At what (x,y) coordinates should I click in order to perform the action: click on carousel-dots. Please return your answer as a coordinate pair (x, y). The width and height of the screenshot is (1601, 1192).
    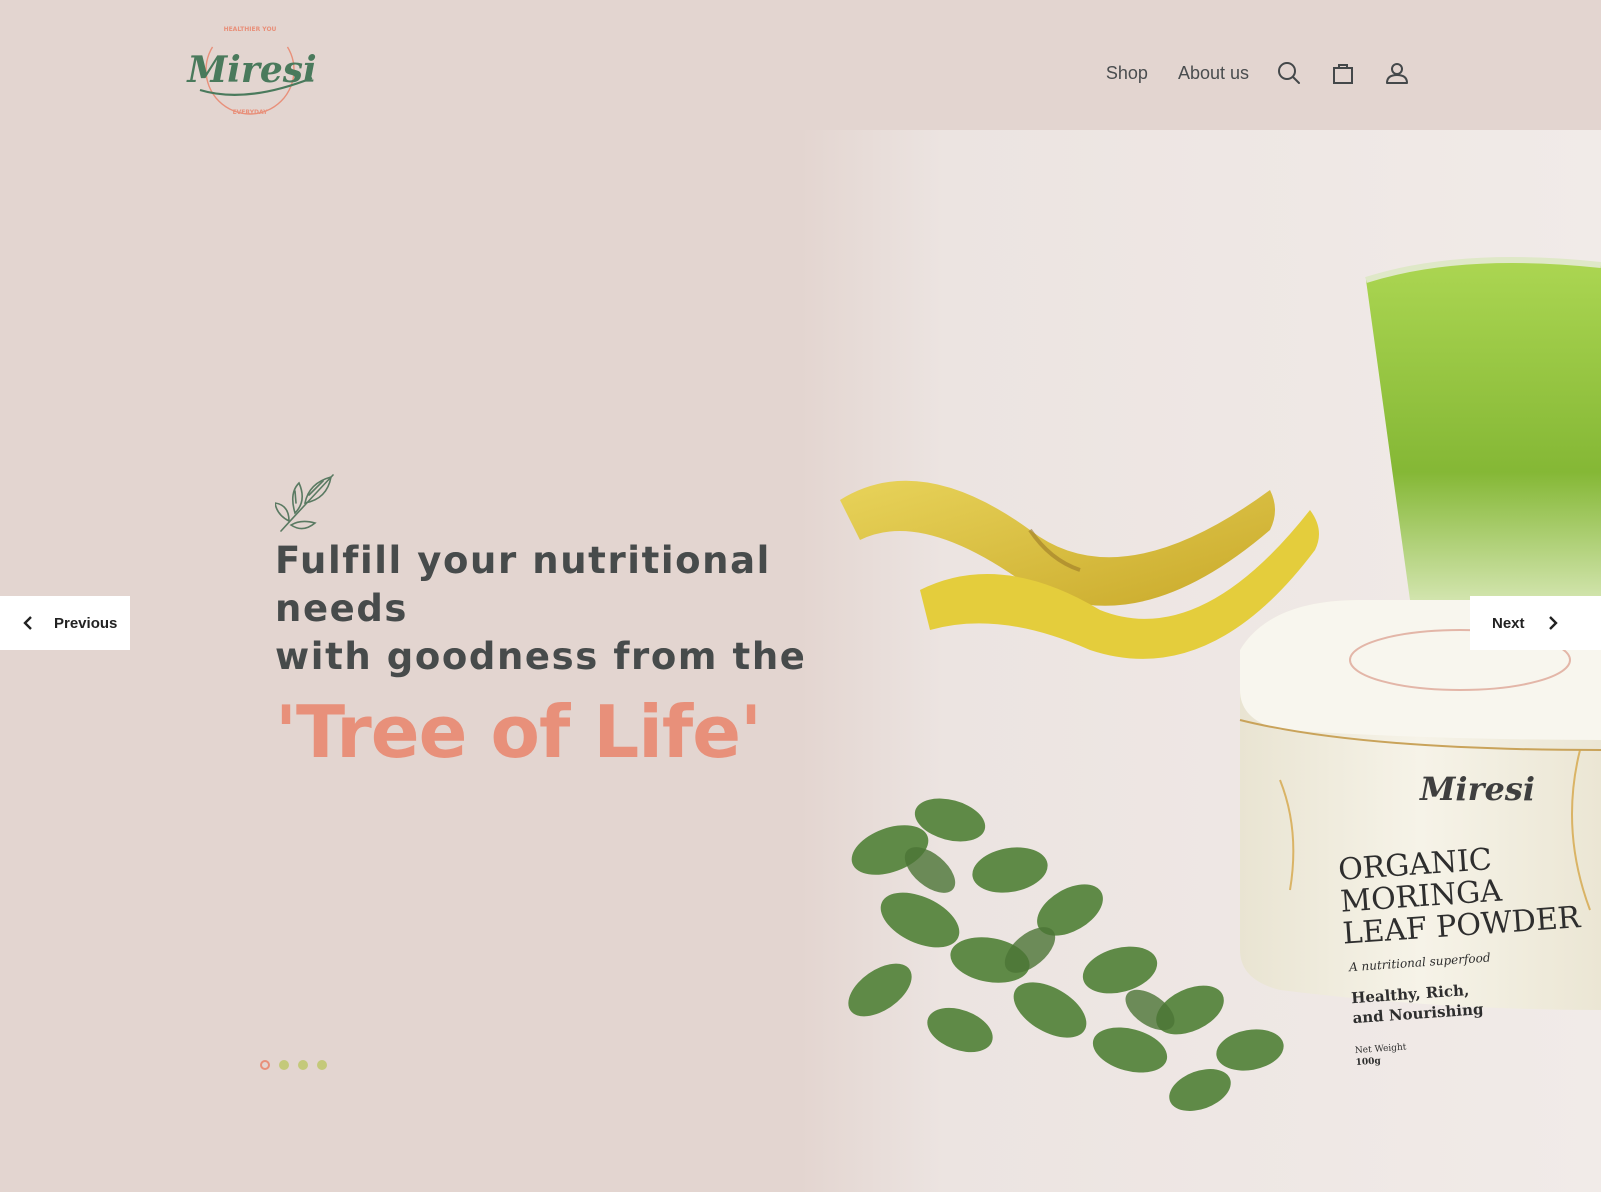
    Looking at the image, I should click on (298, 1065).